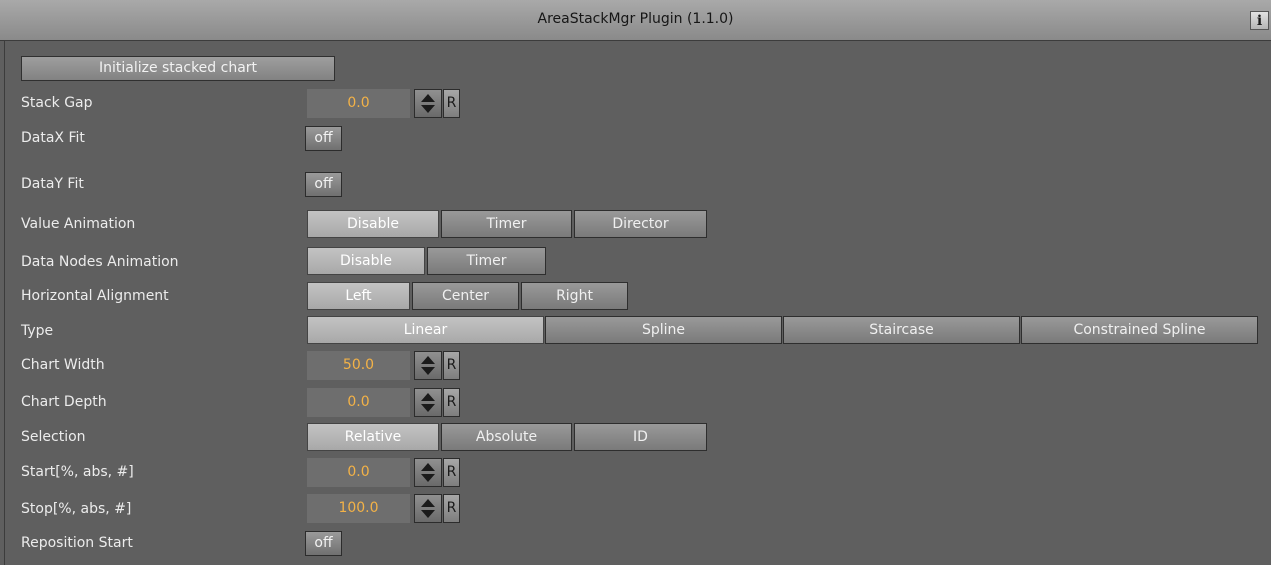 Image resolution: width=1271 pixels, height=565 pixels. What do you see at coordinates (77, 543) in the screenshot?
I see `reposition-start-label: Reposition Start` at bounding box center [77, 543].